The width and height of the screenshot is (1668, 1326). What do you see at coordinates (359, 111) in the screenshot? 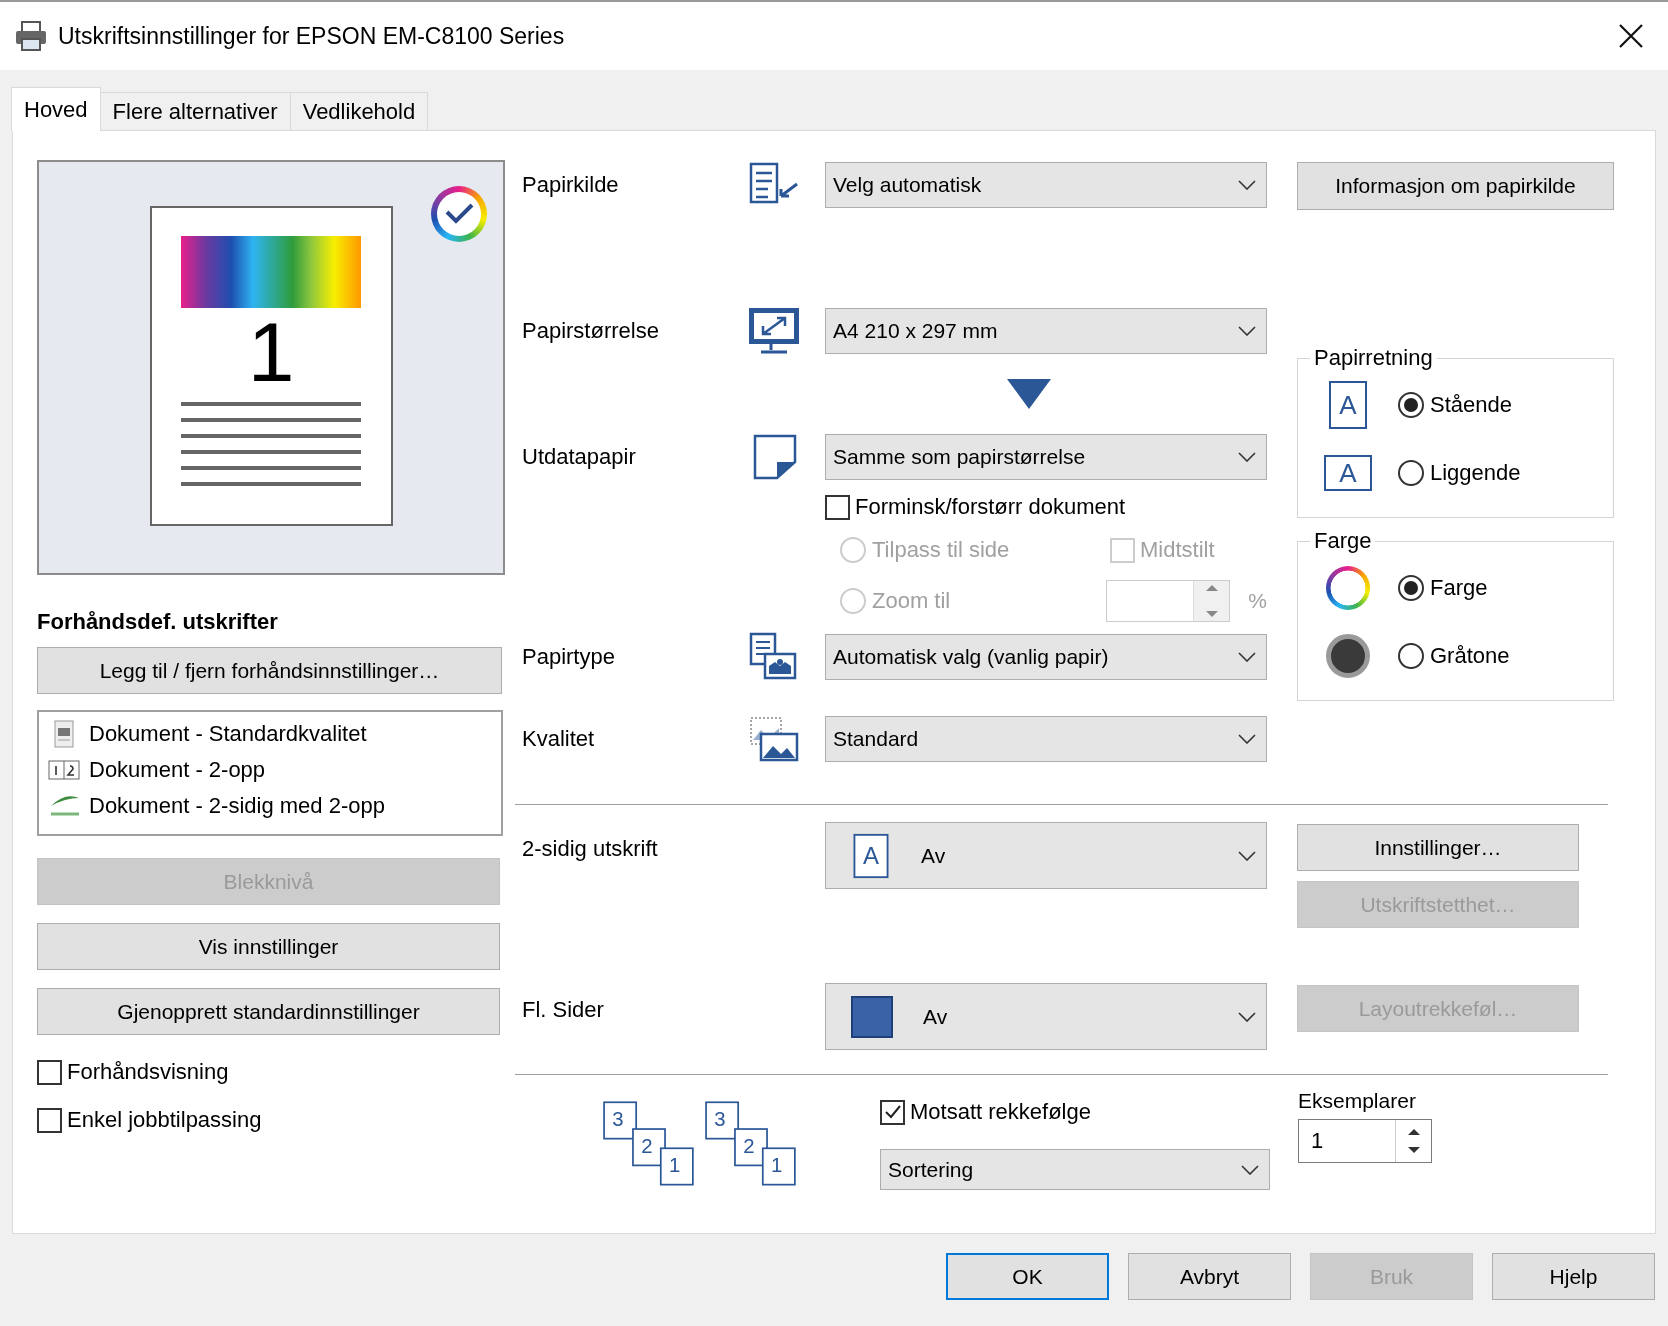
I see `tab: Vedlikehold` at bounding box center [359, 111].